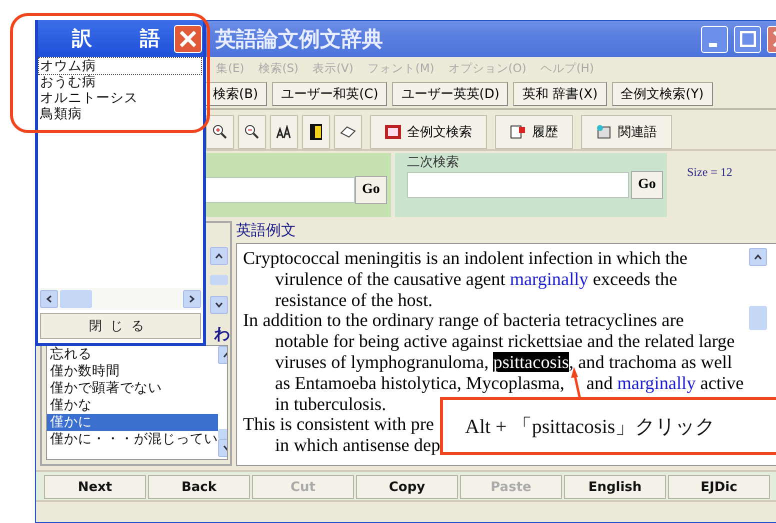  What do you see at coordinates (121, 82) in the screenshot?
I see `translation-item: おうむ病` at bounding box center [121, 82].